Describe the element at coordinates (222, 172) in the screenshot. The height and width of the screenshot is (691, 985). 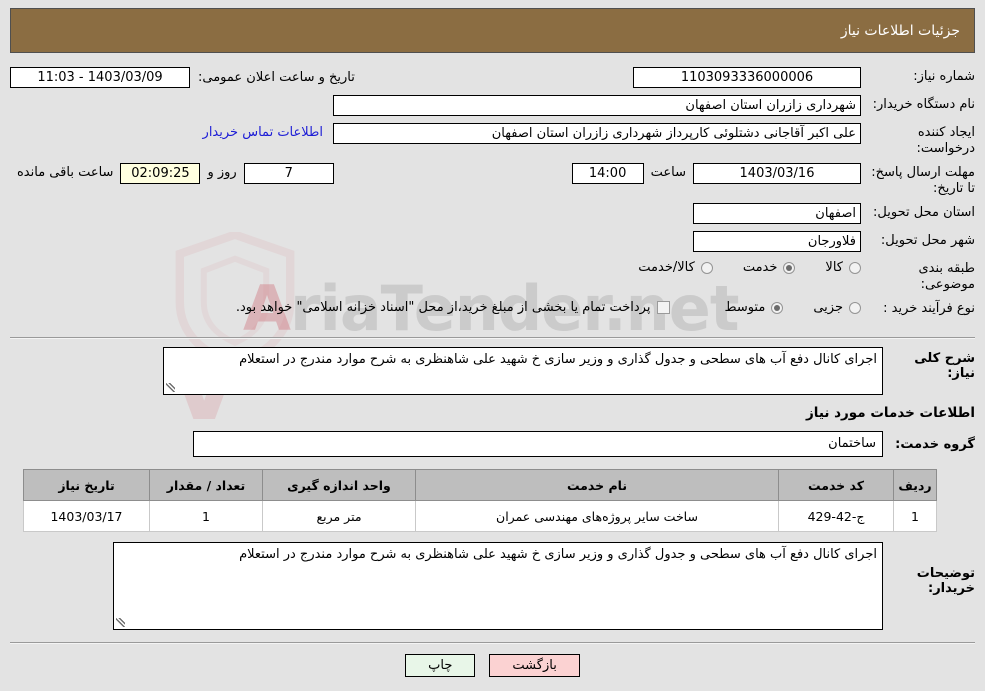
I see `days-label: روز و` at that location.